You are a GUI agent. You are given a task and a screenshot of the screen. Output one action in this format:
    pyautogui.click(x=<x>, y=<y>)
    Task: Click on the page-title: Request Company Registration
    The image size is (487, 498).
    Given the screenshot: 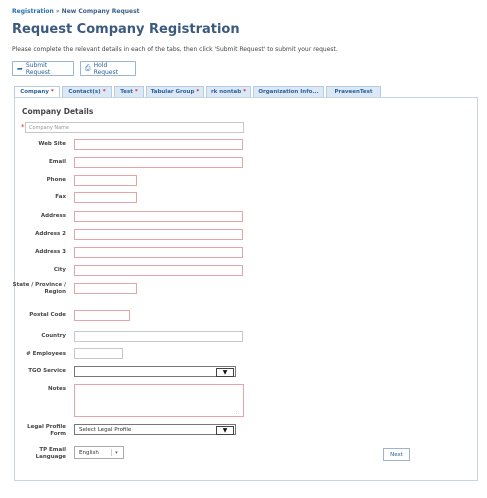 What is the action you would take?
    pyautogui.click(x=126, y=29)
    